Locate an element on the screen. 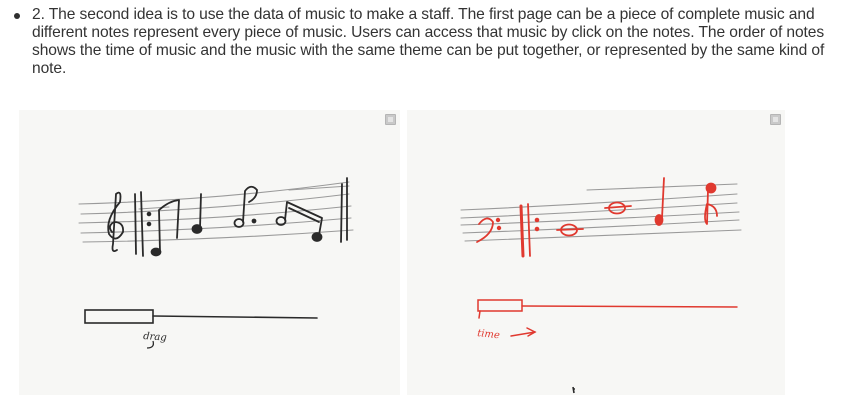 This screenshot has height=403, width=867. handwritten-label-drag: drag is located at coordinates (155, 337).